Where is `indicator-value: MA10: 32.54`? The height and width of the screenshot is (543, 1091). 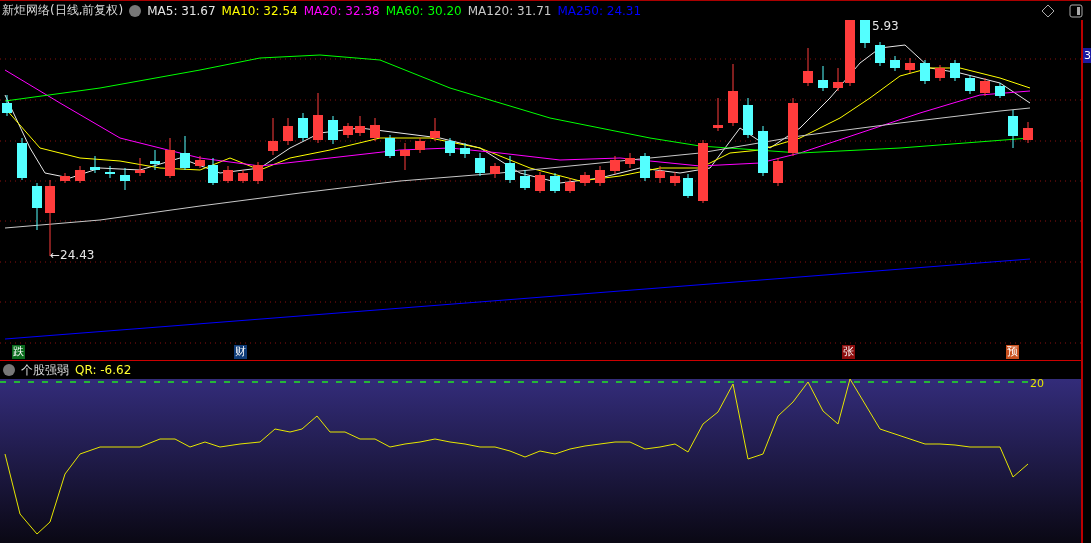 indicator-value: MA10: 32.54 is located at coordinates (259, 10).